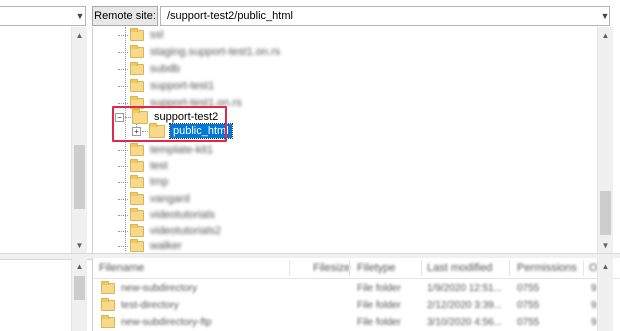 This screenshot has height=331, width=620. I want to click on local-list-scrollbar: ▲, so click(79, 294).